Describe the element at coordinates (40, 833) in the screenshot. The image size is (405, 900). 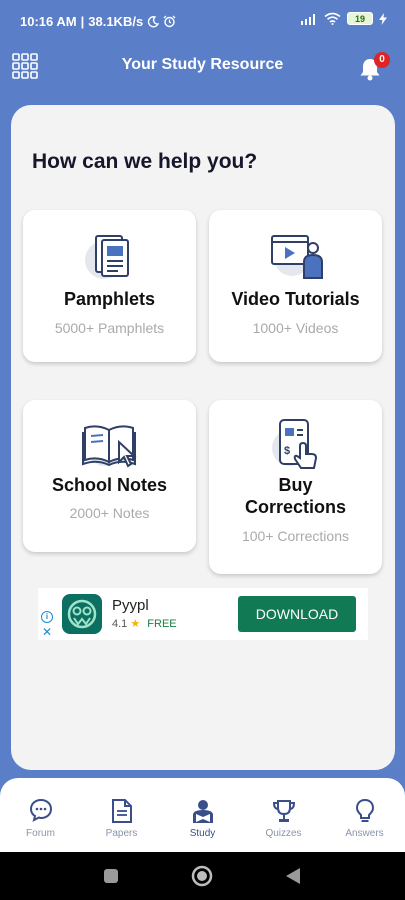
I see `nav-label: Forum` at that location.